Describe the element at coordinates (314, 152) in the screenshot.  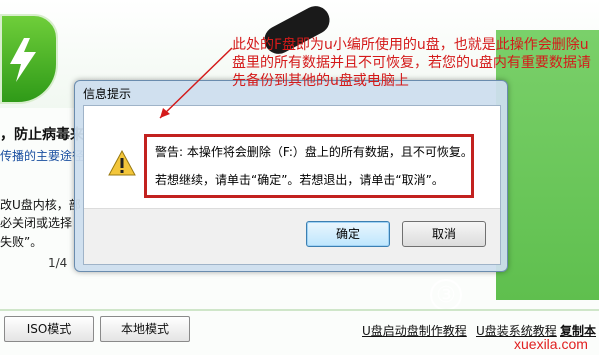
I see `warning-message: 警告: 本操作将会删除（F:）盘上的所有数据，且不可恢复。` at that location.